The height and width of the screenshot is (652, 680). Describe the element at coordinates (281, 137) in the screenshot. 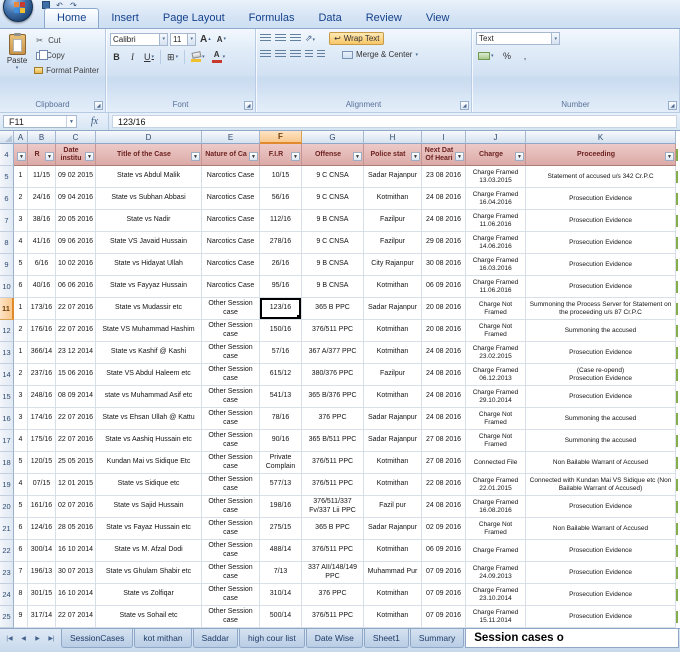

I see `column-letter-f: F` at that location.